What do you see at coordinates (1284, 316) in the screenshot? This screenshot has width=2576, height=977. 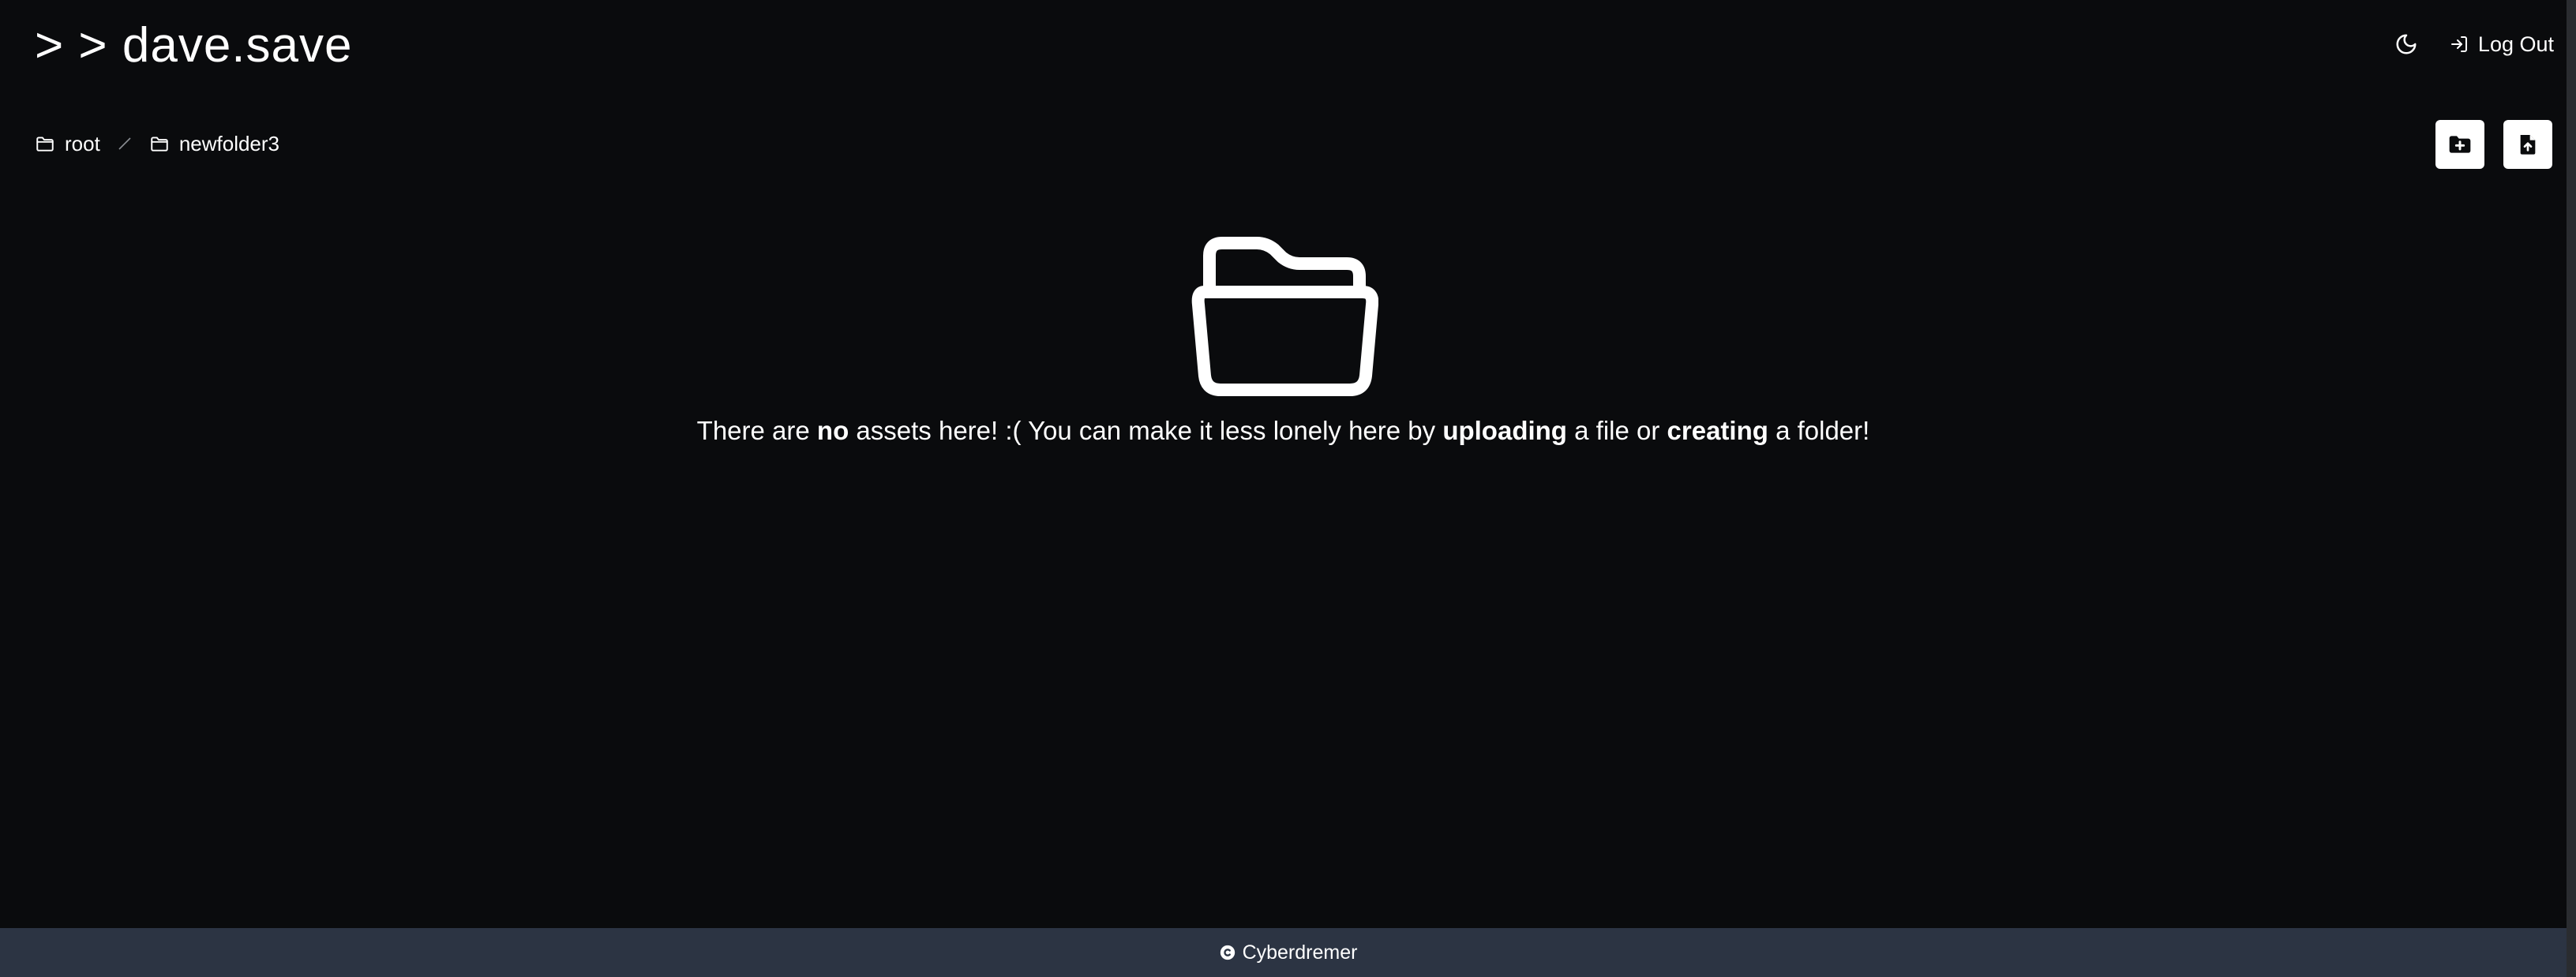 I see `folder-open-icon` at bounding box center [1284, 316].